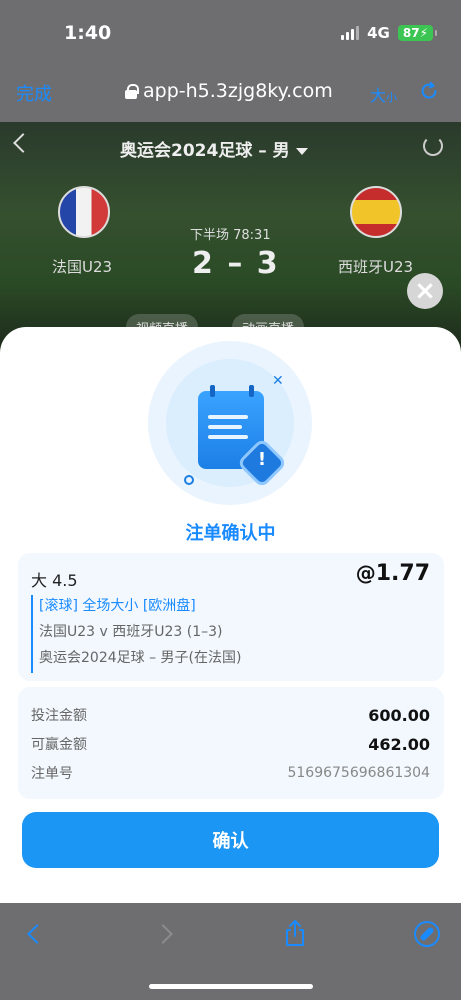 The width and height of the screenshot is (461, 1000). What do you see at coordinates (236, 263) in the screenshot?
I see `match-score: 2 – 3` at bounding box center [236, 263].